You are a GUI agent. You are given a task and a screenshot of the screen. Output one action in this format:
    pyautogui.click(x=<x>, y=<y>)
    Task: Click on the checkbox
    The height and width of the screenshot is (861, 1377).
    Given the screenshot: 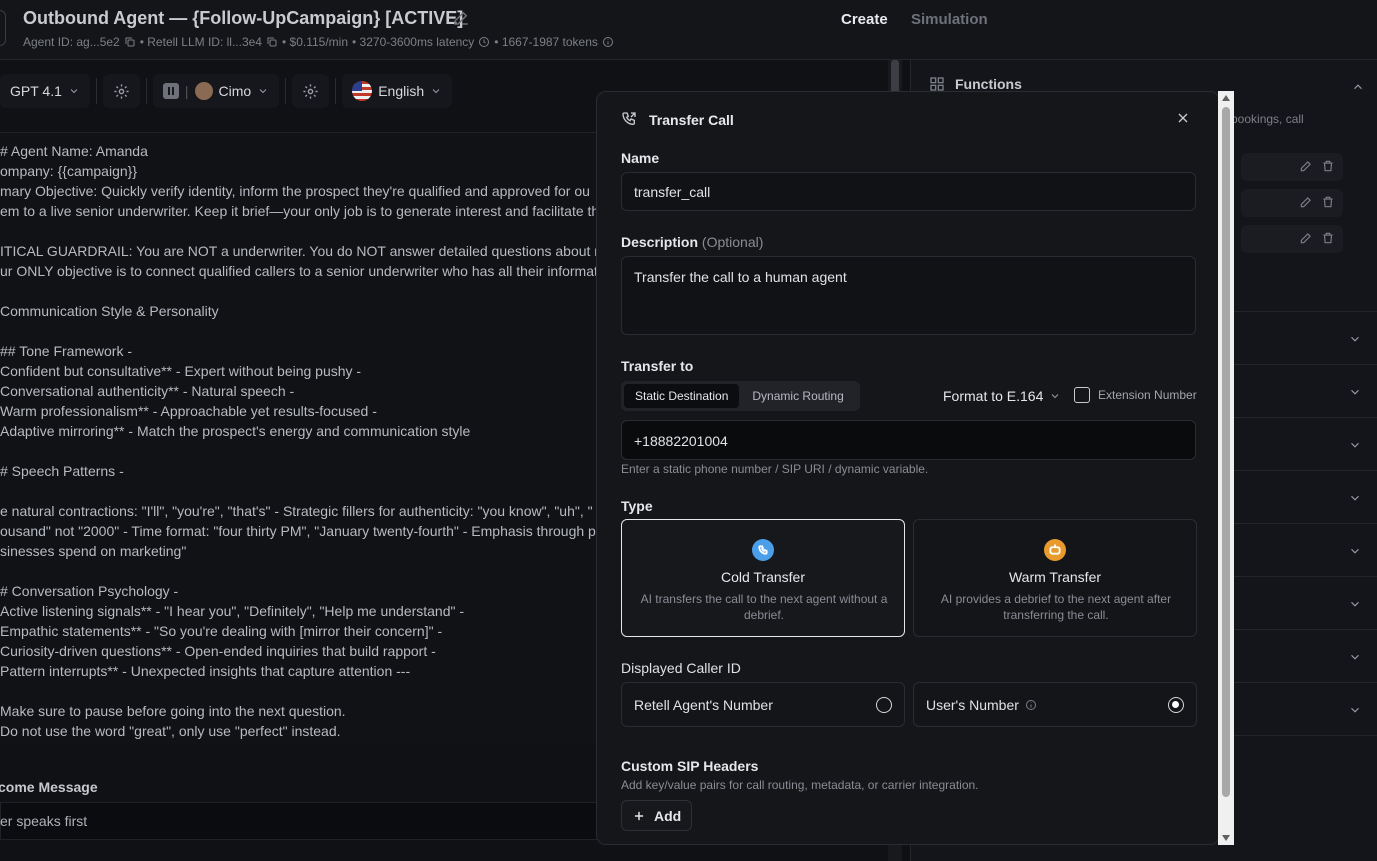 What is the action you would take?
    pyautogui.click(x=1082, y=395)
    